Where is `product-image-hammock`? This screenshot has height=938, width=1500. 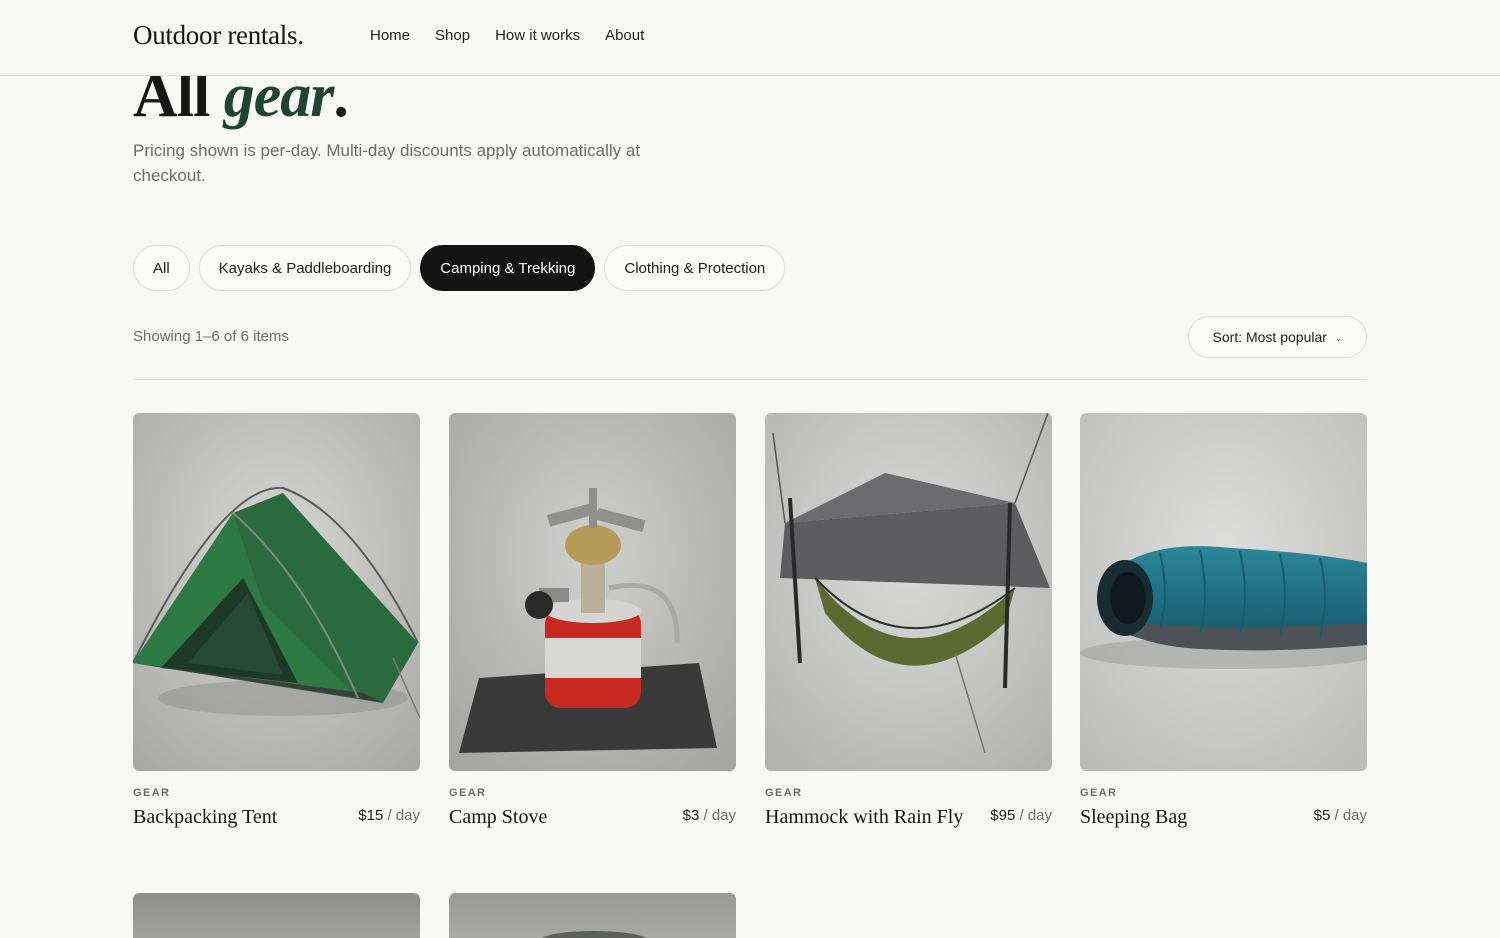 product-image-hammock is located at coordinates (908, 592).